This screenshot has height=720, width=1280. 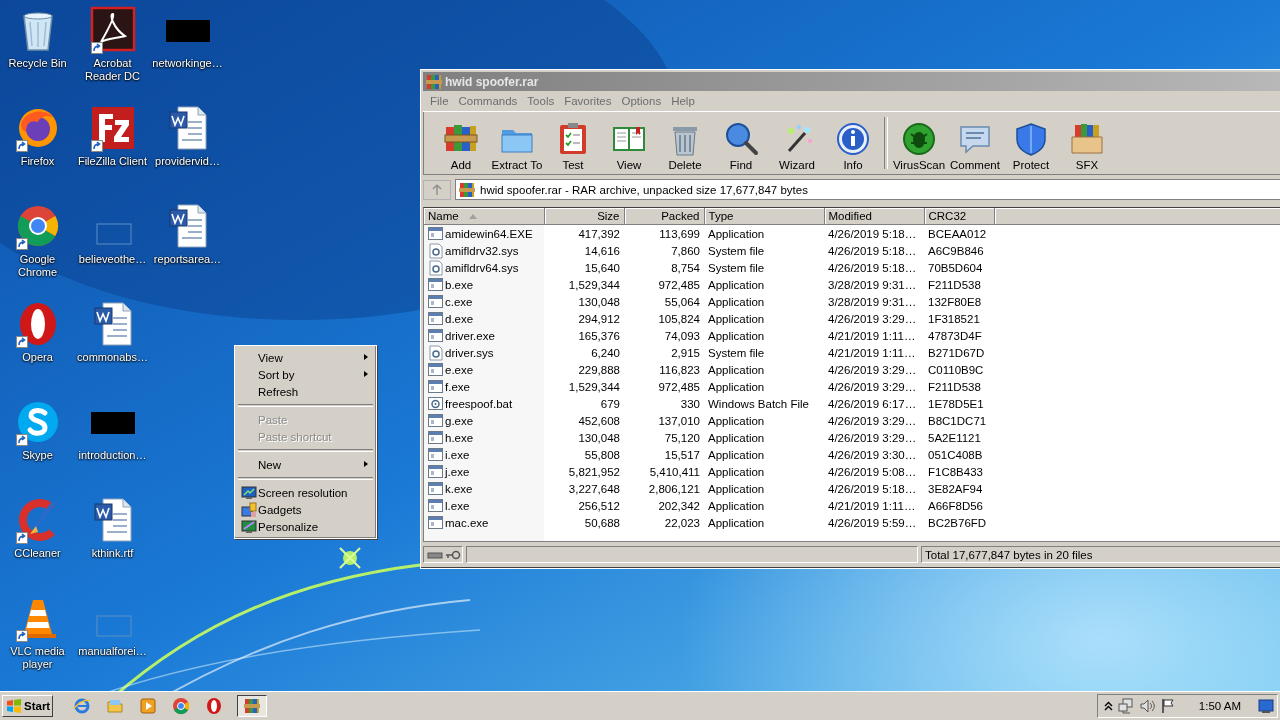 I want to click on toolbar-button: Protect, so click(x=1031, y=146).